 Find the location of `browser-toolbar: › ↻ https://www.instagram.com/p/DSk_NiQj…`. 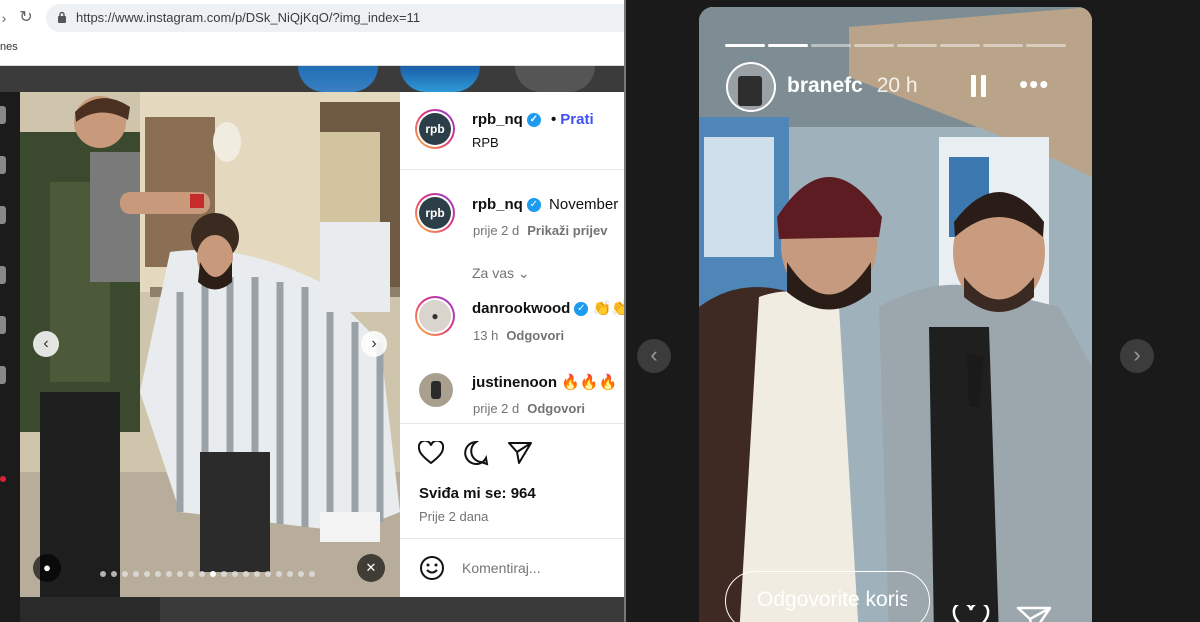

browser-toolbar: › ↻ https://www.instagram.com/p/DSk_NiQj… is located at coordinates (312, 33).